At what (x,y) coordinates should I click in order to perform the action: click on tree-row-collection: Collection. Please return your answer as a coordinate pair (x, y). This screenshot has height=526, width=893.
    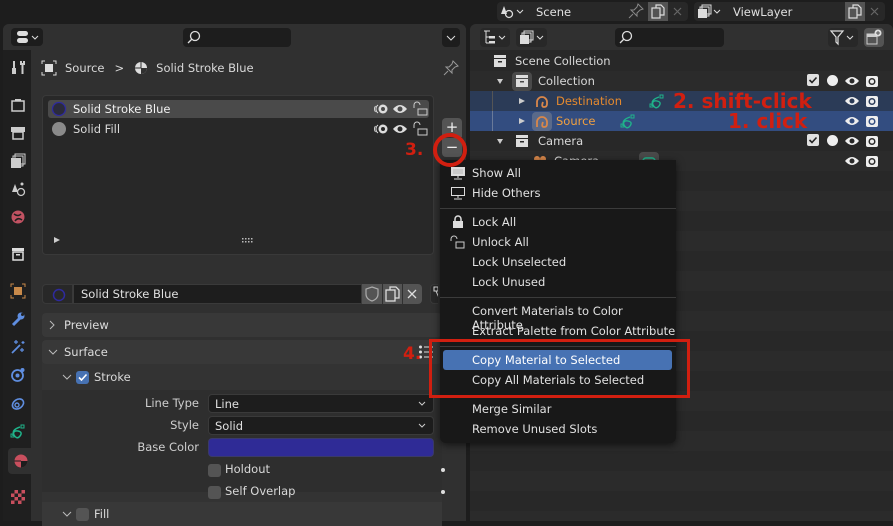
    Looking at the image, I should click on (681, 81).